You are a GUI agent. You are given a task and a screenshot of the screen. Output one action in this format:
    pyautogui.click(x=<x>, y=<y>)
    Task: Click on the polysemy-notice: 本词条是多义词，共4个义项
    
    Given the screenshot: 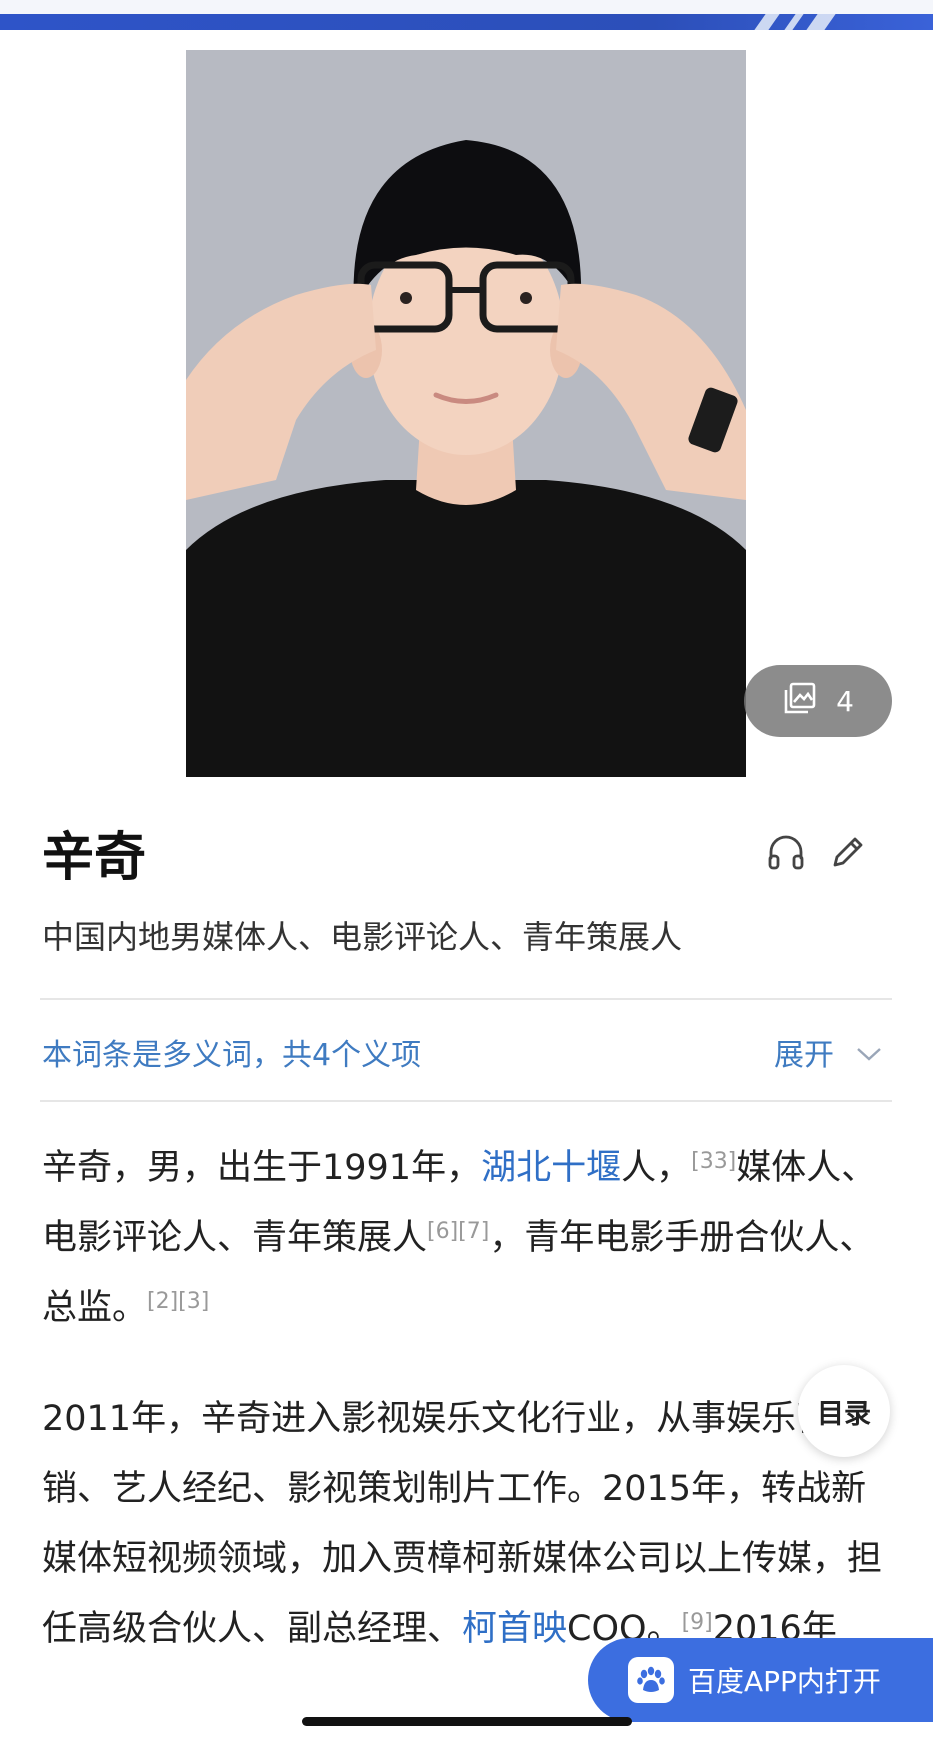 What is the action you would take?
    pyautogui.click(x=231, y=1052)
    